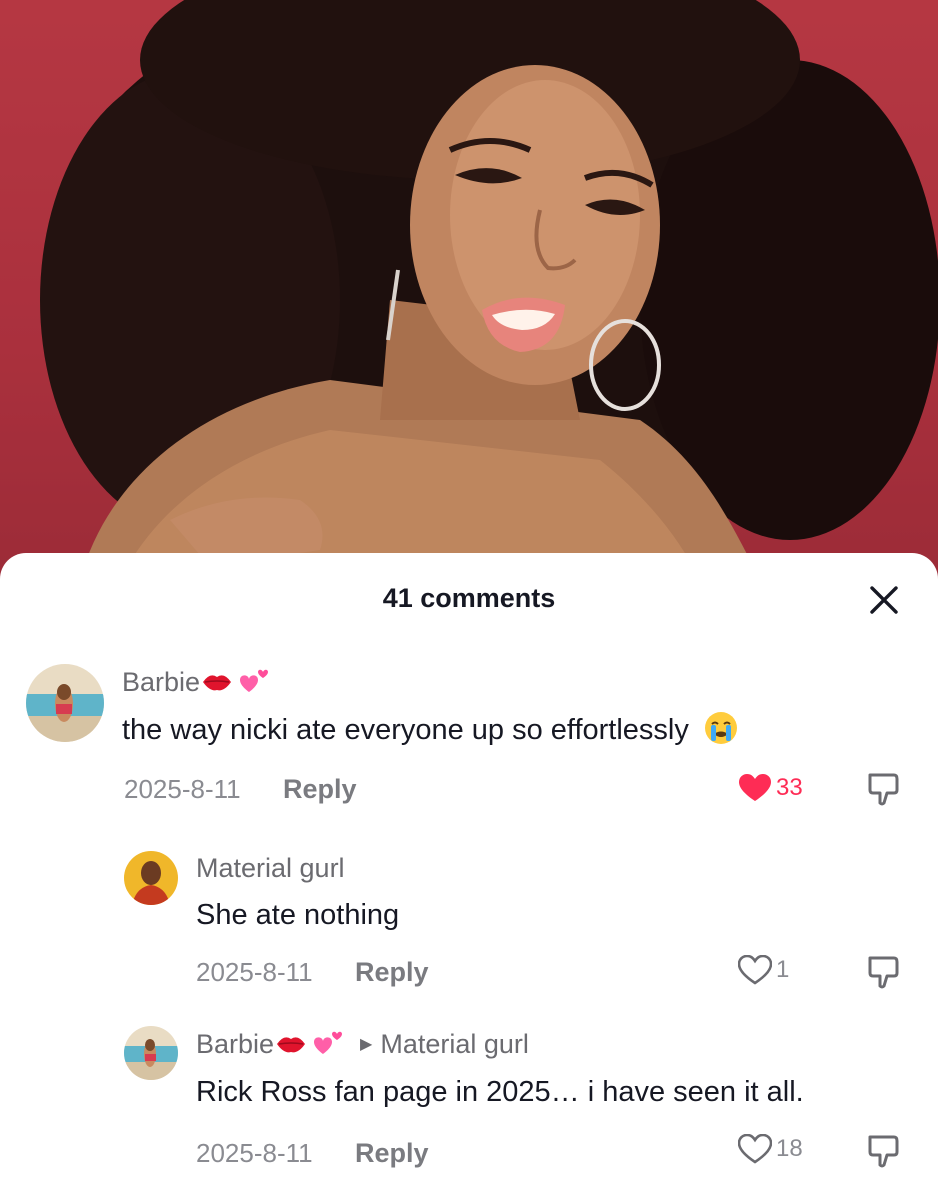 The height and width of the screenshot is (1200, 938). Describe the element at coordinates (789, 1148) in the screenshot. I see `like-count: 18` at that location.